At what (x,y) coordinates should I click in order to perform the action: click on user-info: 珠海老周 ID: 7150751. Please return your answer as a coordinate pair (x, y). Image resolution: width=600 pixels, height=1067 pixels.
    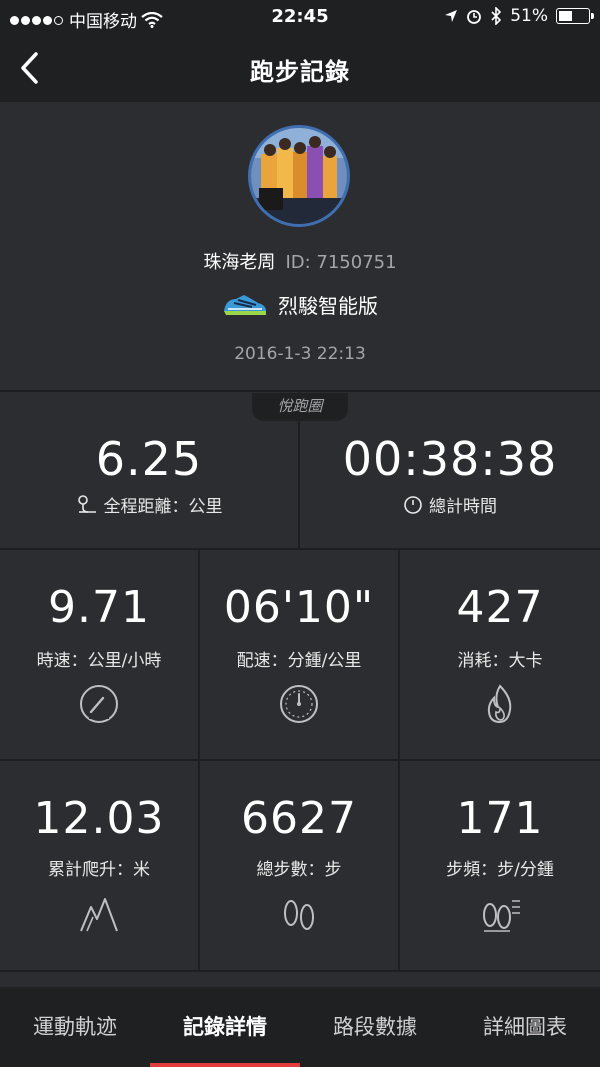
    Looking at the image, I should click on (300, 261).